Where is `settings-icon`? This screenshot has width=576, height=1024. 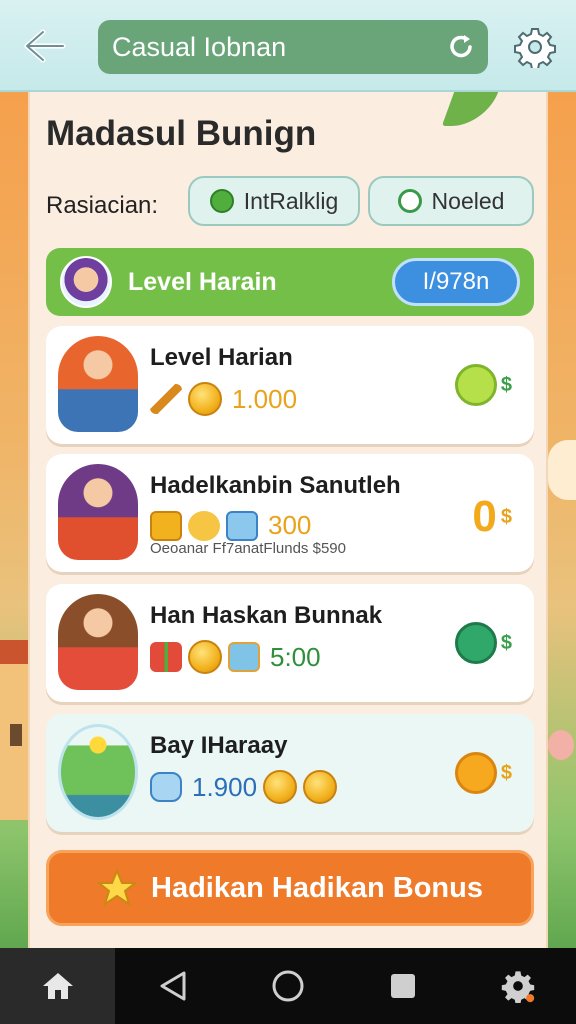
settings-icon is located at coordinates (518, 987).